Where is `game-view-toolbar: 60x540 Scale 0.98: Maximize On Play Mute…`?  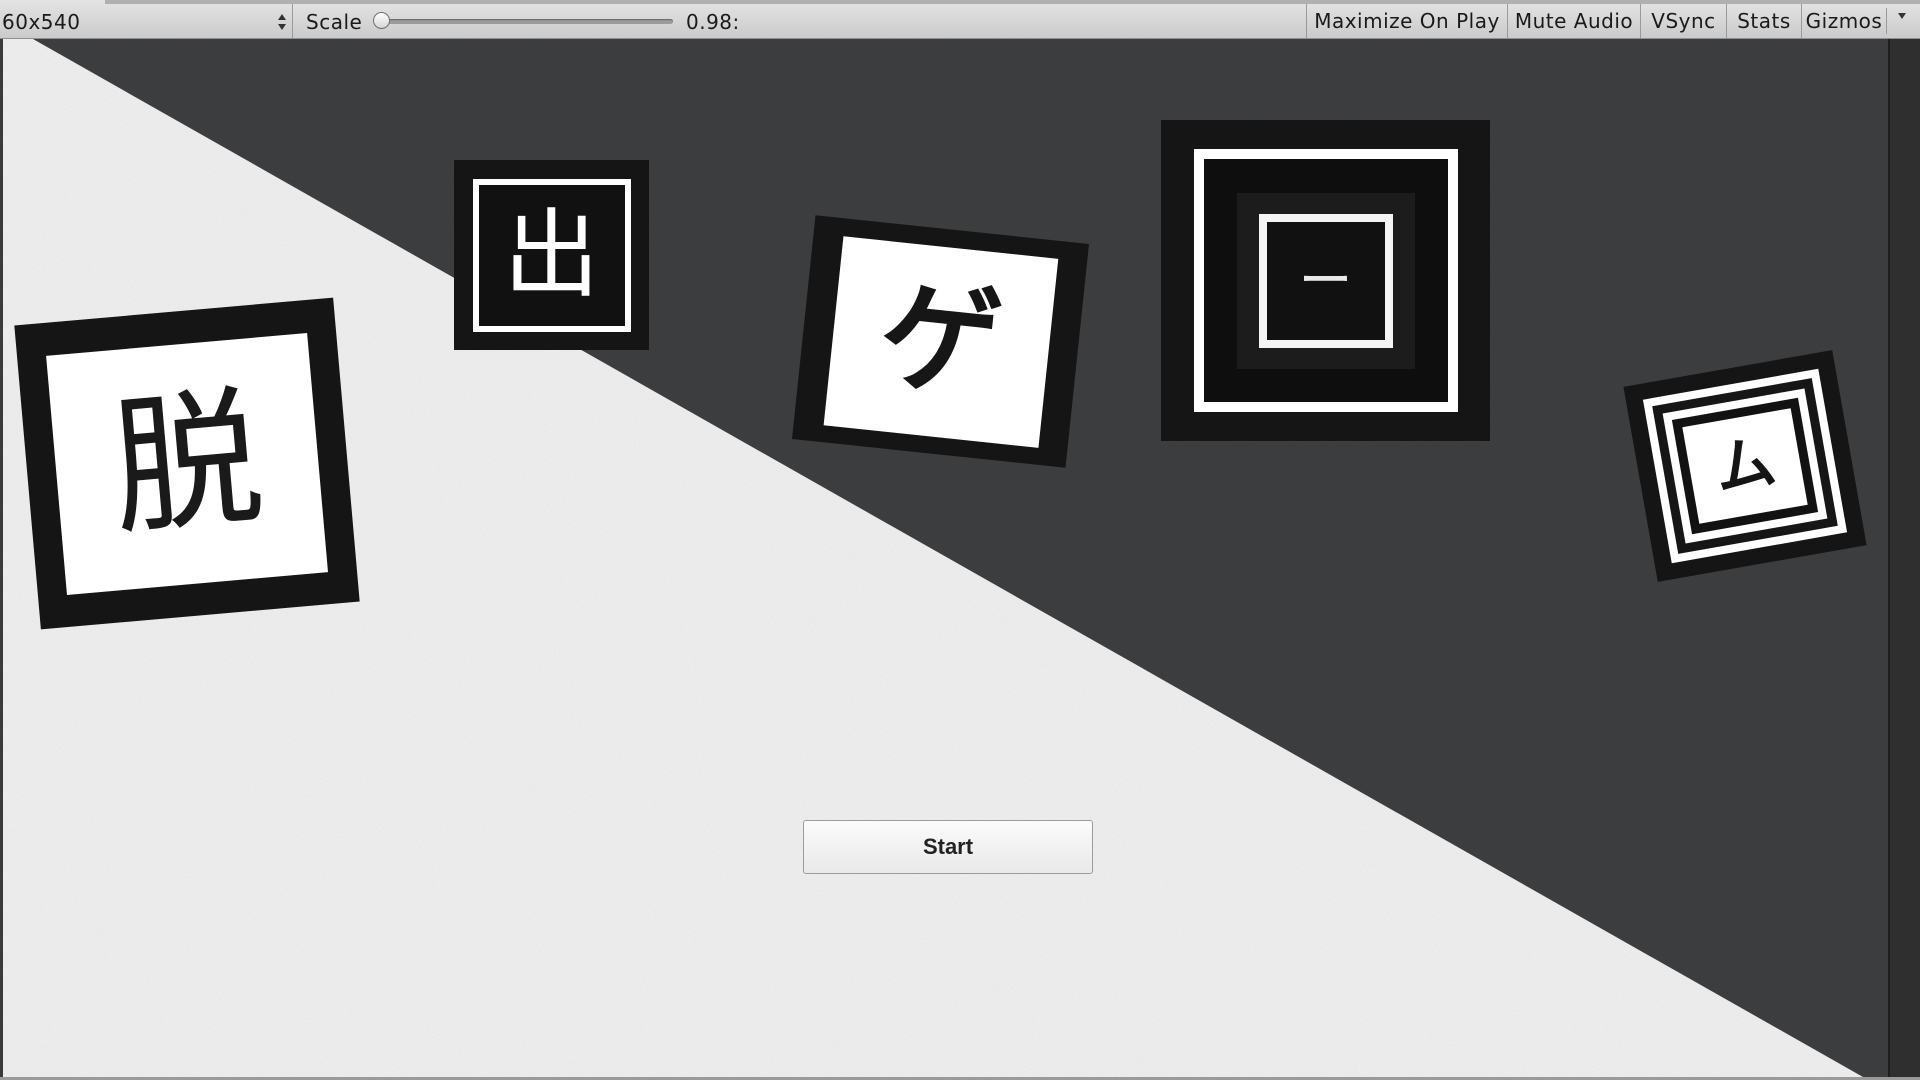 game-view-toolbar: 60x540 Scale 0.98: Maximize On Play Mute… is located at coordinates (960, 19).